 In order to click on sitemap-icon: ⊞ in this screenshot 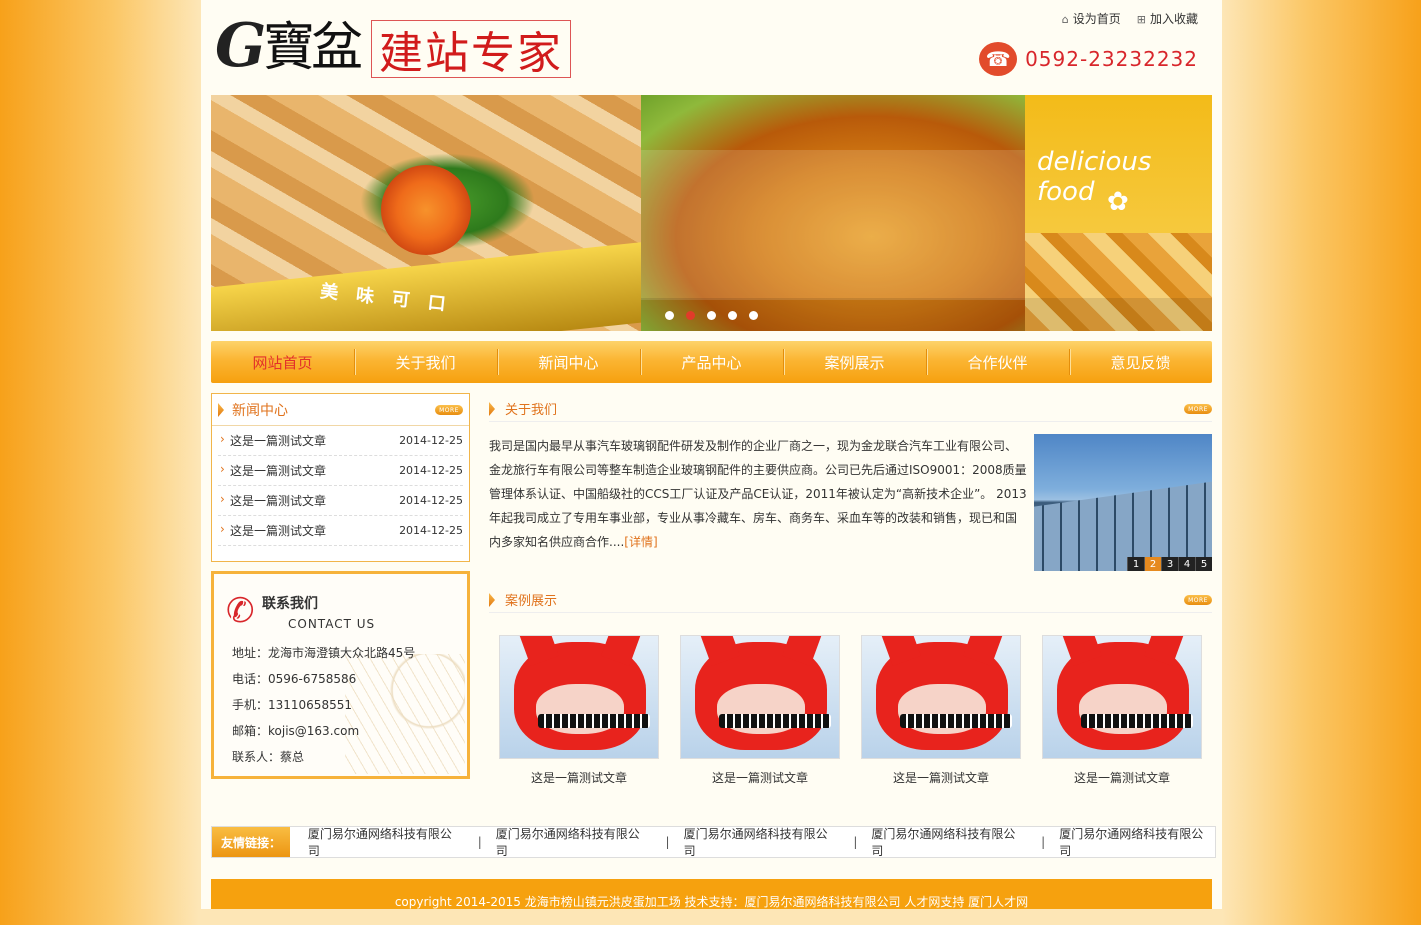, I will do `click(1141, 19)`.